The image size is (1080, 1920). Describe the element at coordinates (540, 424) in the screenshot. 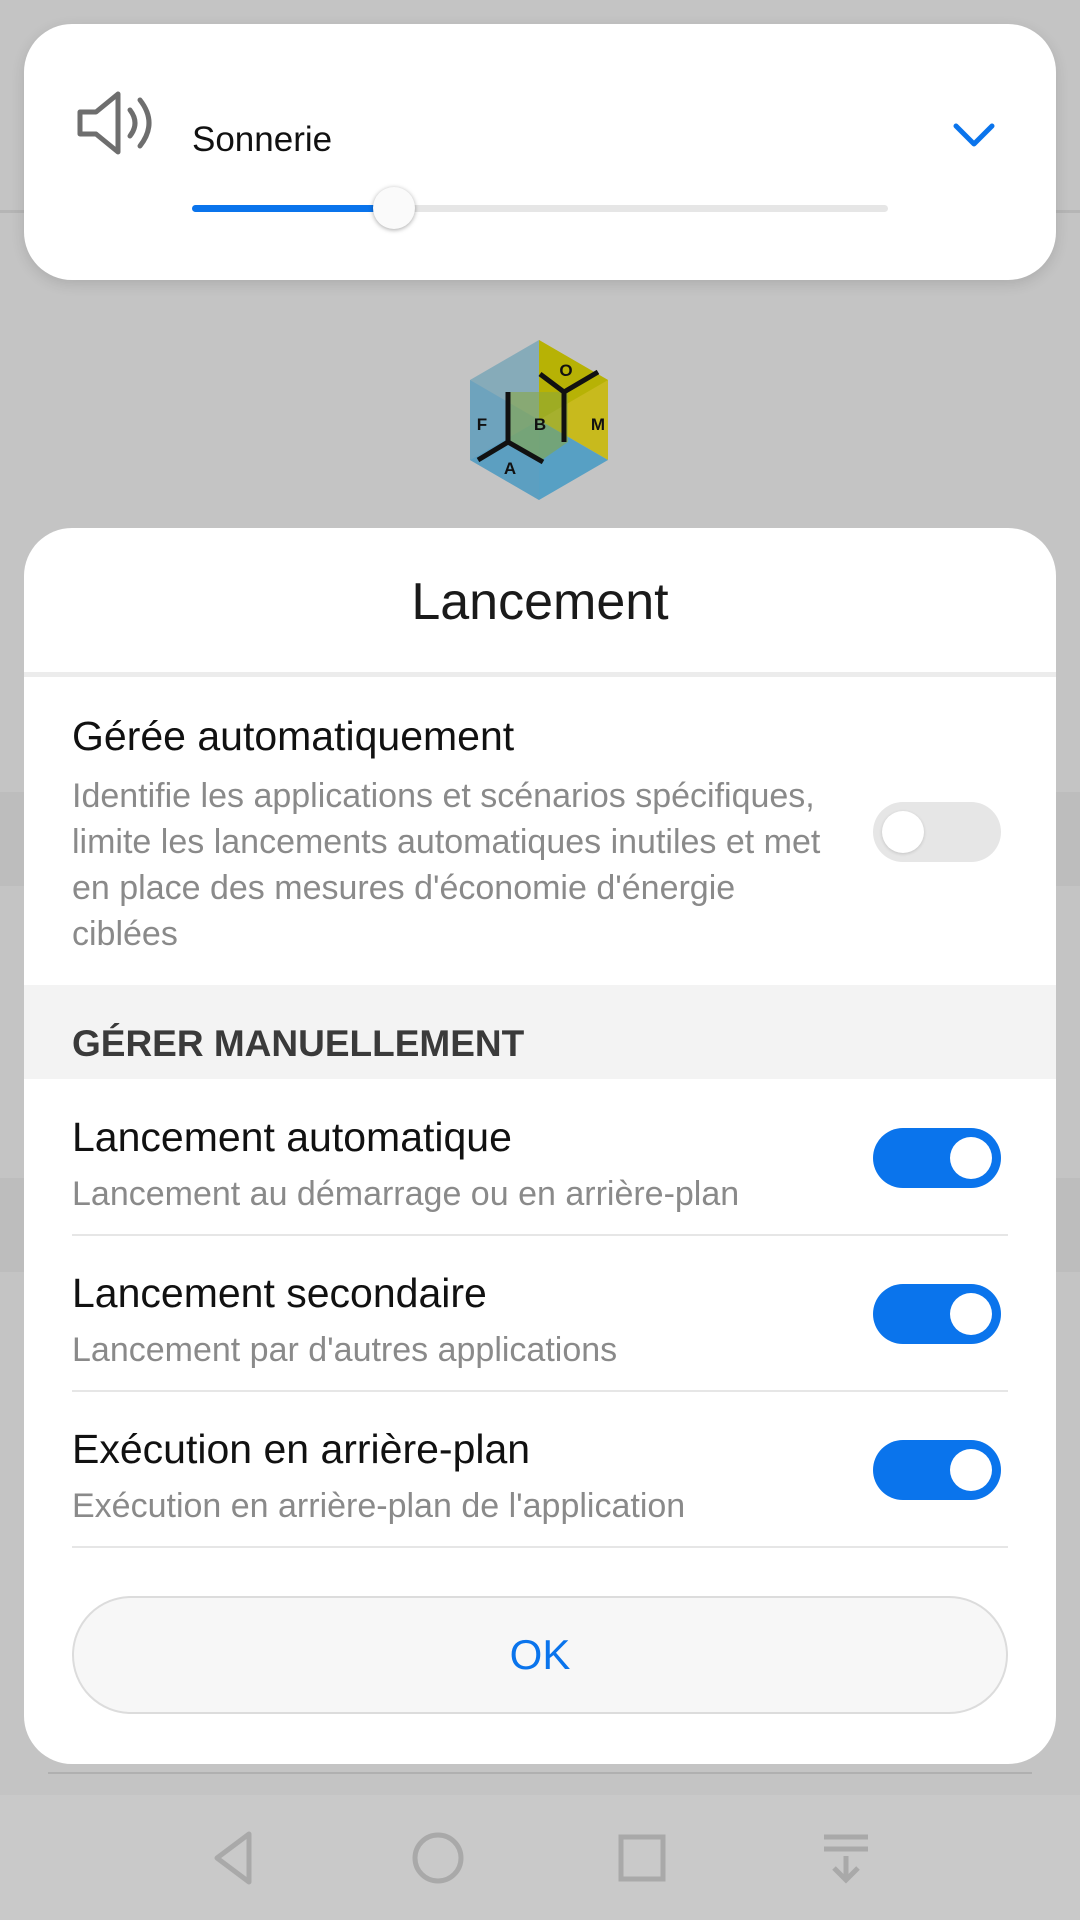

I see `logo-letter-b: B` at that location.